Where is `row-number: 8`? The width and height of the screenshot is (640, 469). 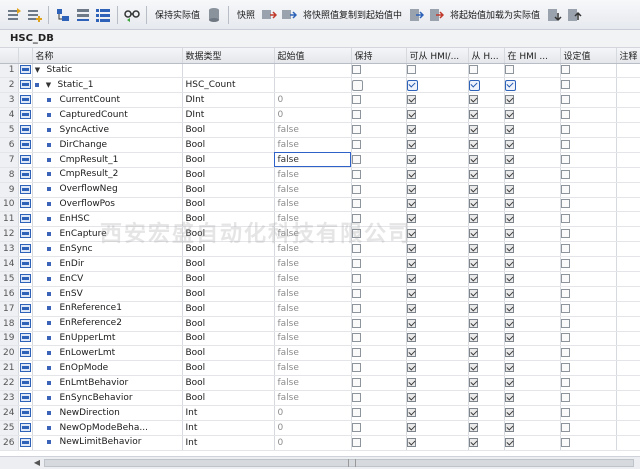
row-number: 8 is located at coordinates (9, 175).